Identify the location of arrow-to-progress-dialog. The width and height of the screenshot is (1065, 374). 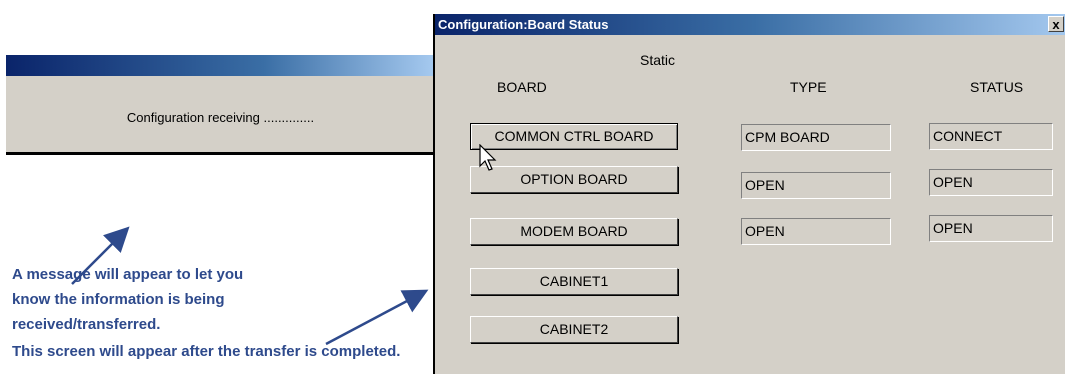
(100, 255).